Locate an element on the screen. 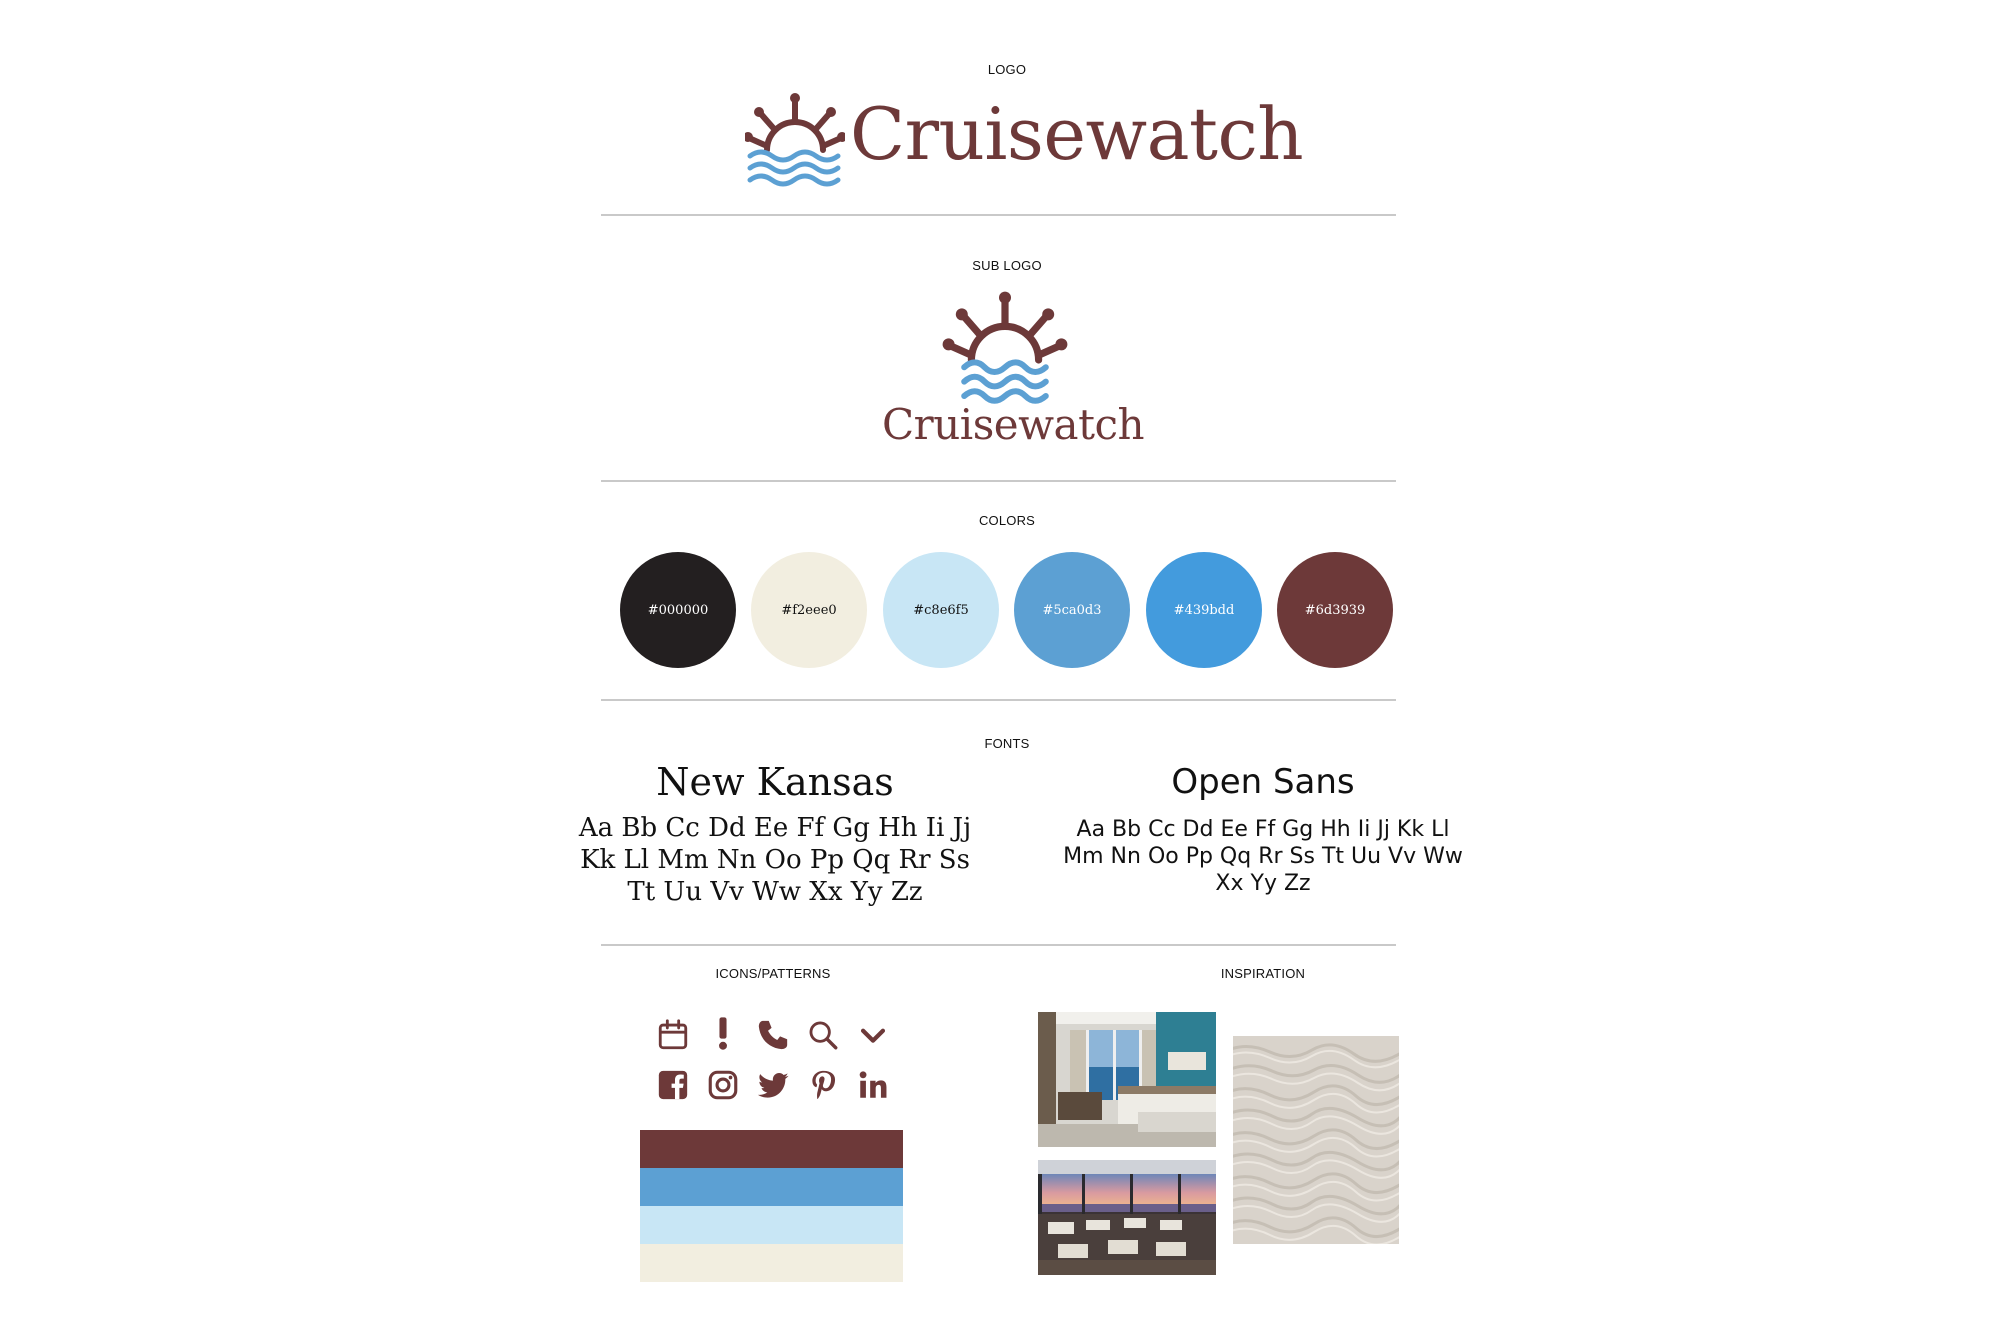 The width and height of the screenshot is (2000, 1333). color-swatch-brown: #6d3939 is located at coordinates (1335, 610).